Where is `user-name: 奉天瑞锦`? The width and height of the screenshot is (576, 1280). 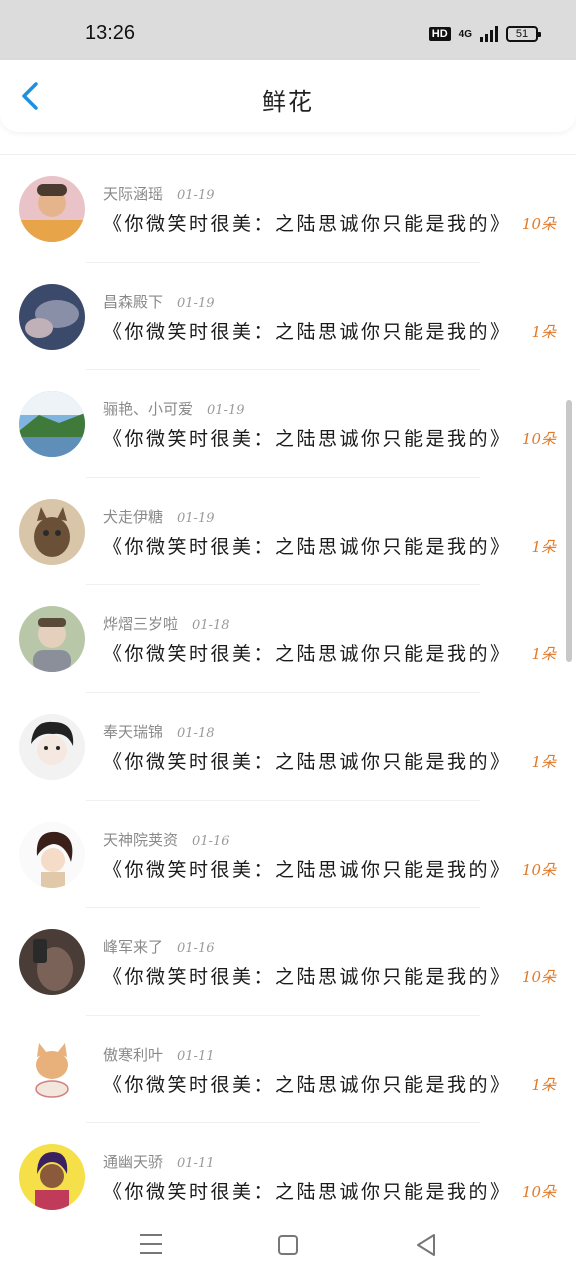 user-name: 奉天瑞锦 is located at coordinates (133, 732).